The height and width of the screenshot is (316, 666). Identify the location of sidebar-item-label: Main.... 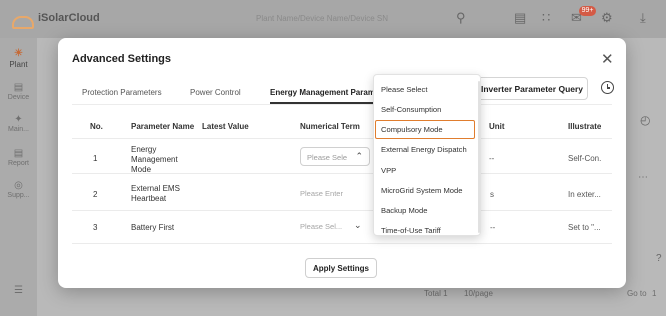
(18, 129).